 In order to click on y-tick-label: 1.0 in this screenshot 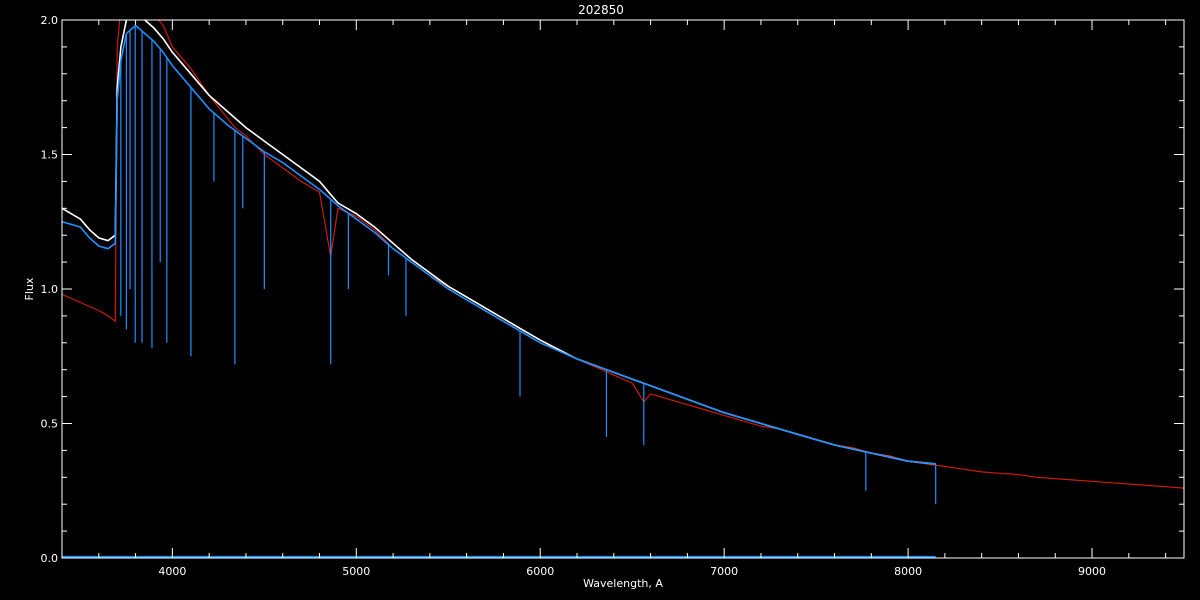, I will do `click(50, 289)`.